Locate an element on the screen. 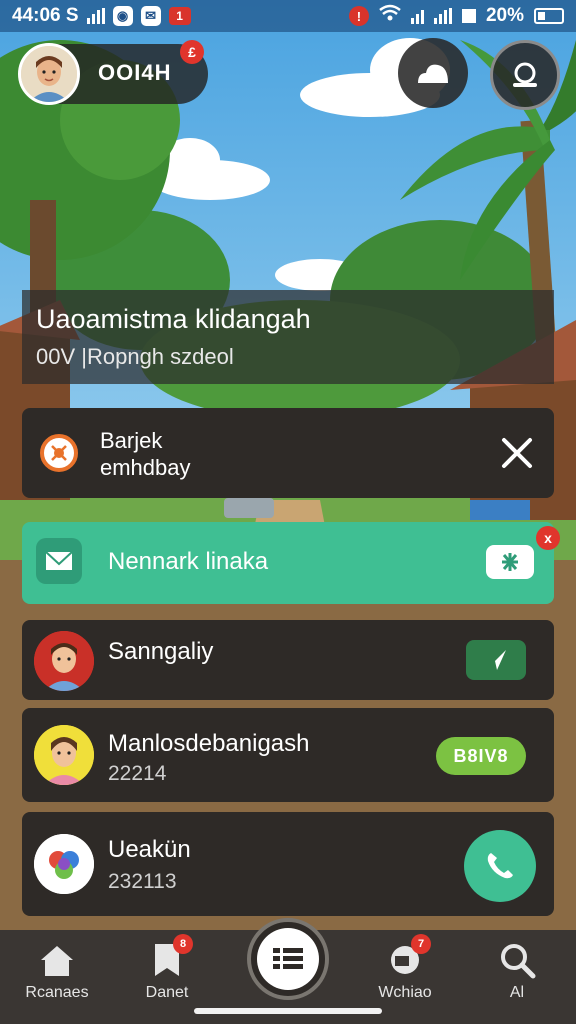  camera-icon is located at coordinates (525, 74).